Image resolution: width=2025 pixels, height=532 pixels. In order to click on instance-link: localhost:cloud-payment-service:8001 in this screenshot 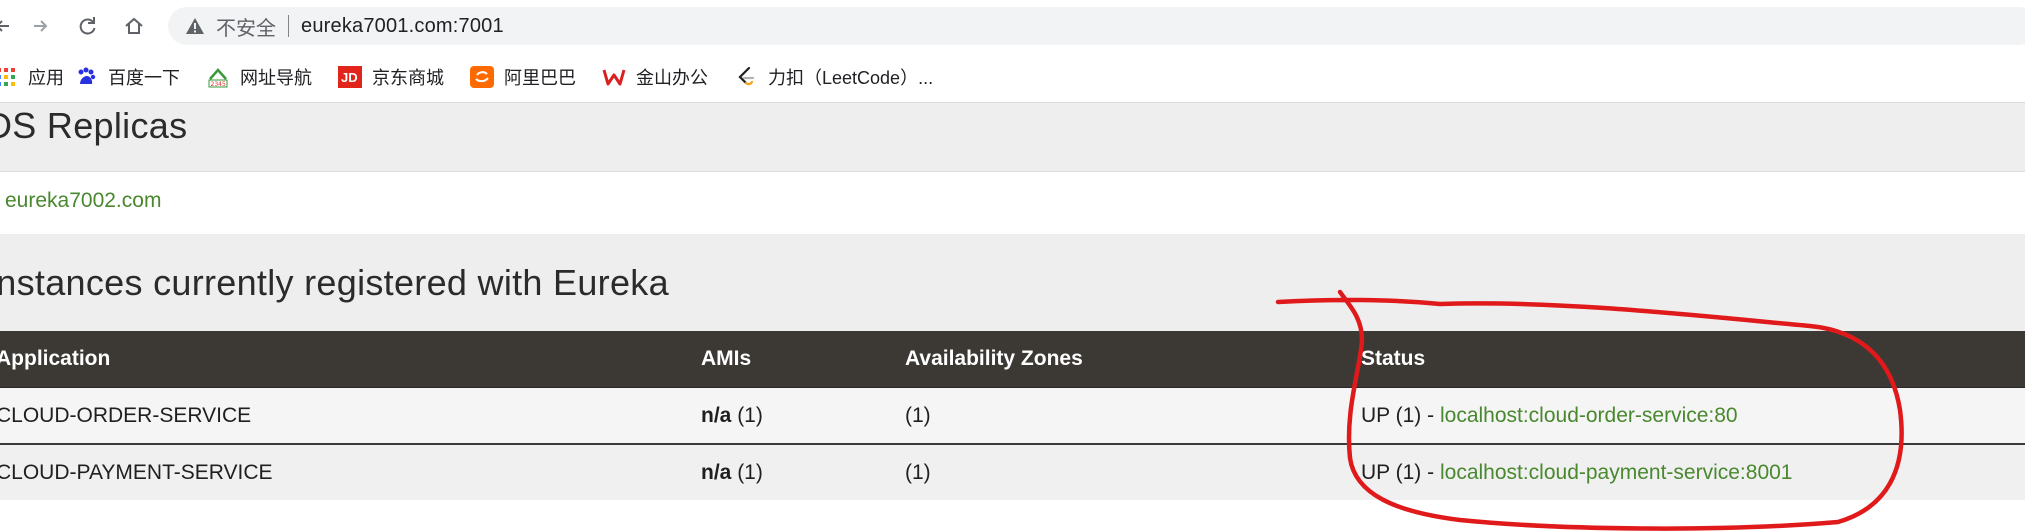, I will do `click(1616, 472)`.